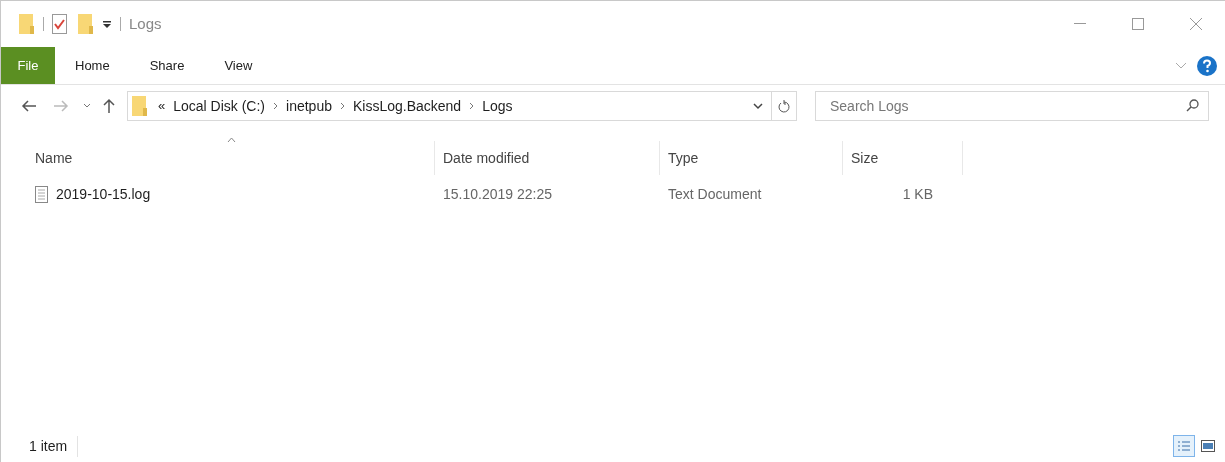 The image size is (1225, 462). I want to click on properties-icon, so click(60, 24).